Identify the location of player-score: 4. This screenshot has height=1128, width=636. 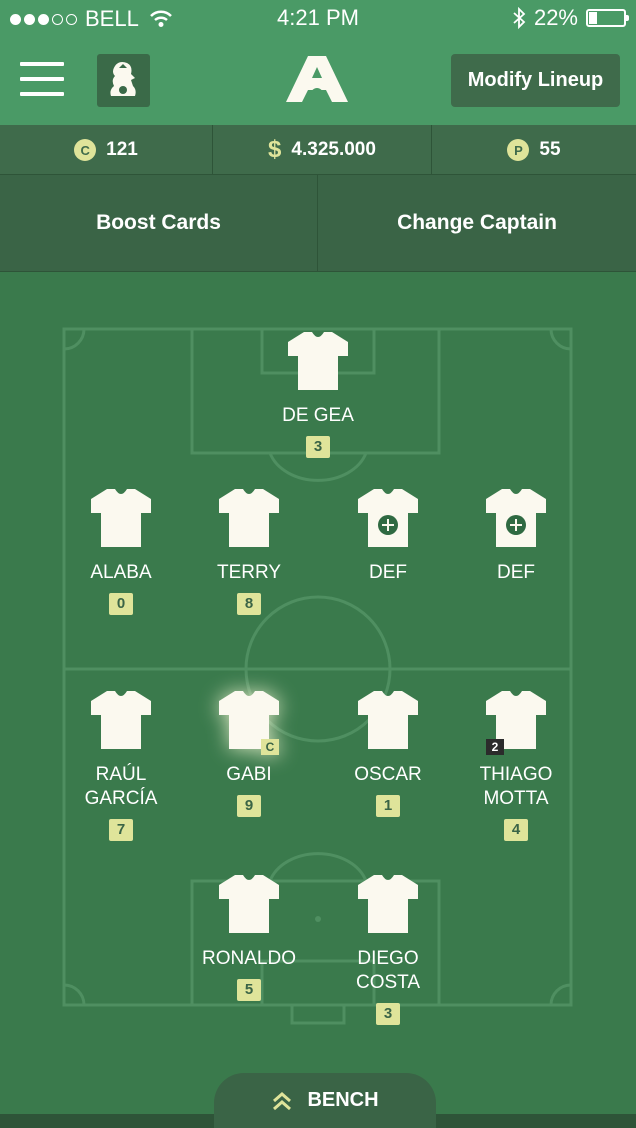
(516, 830).